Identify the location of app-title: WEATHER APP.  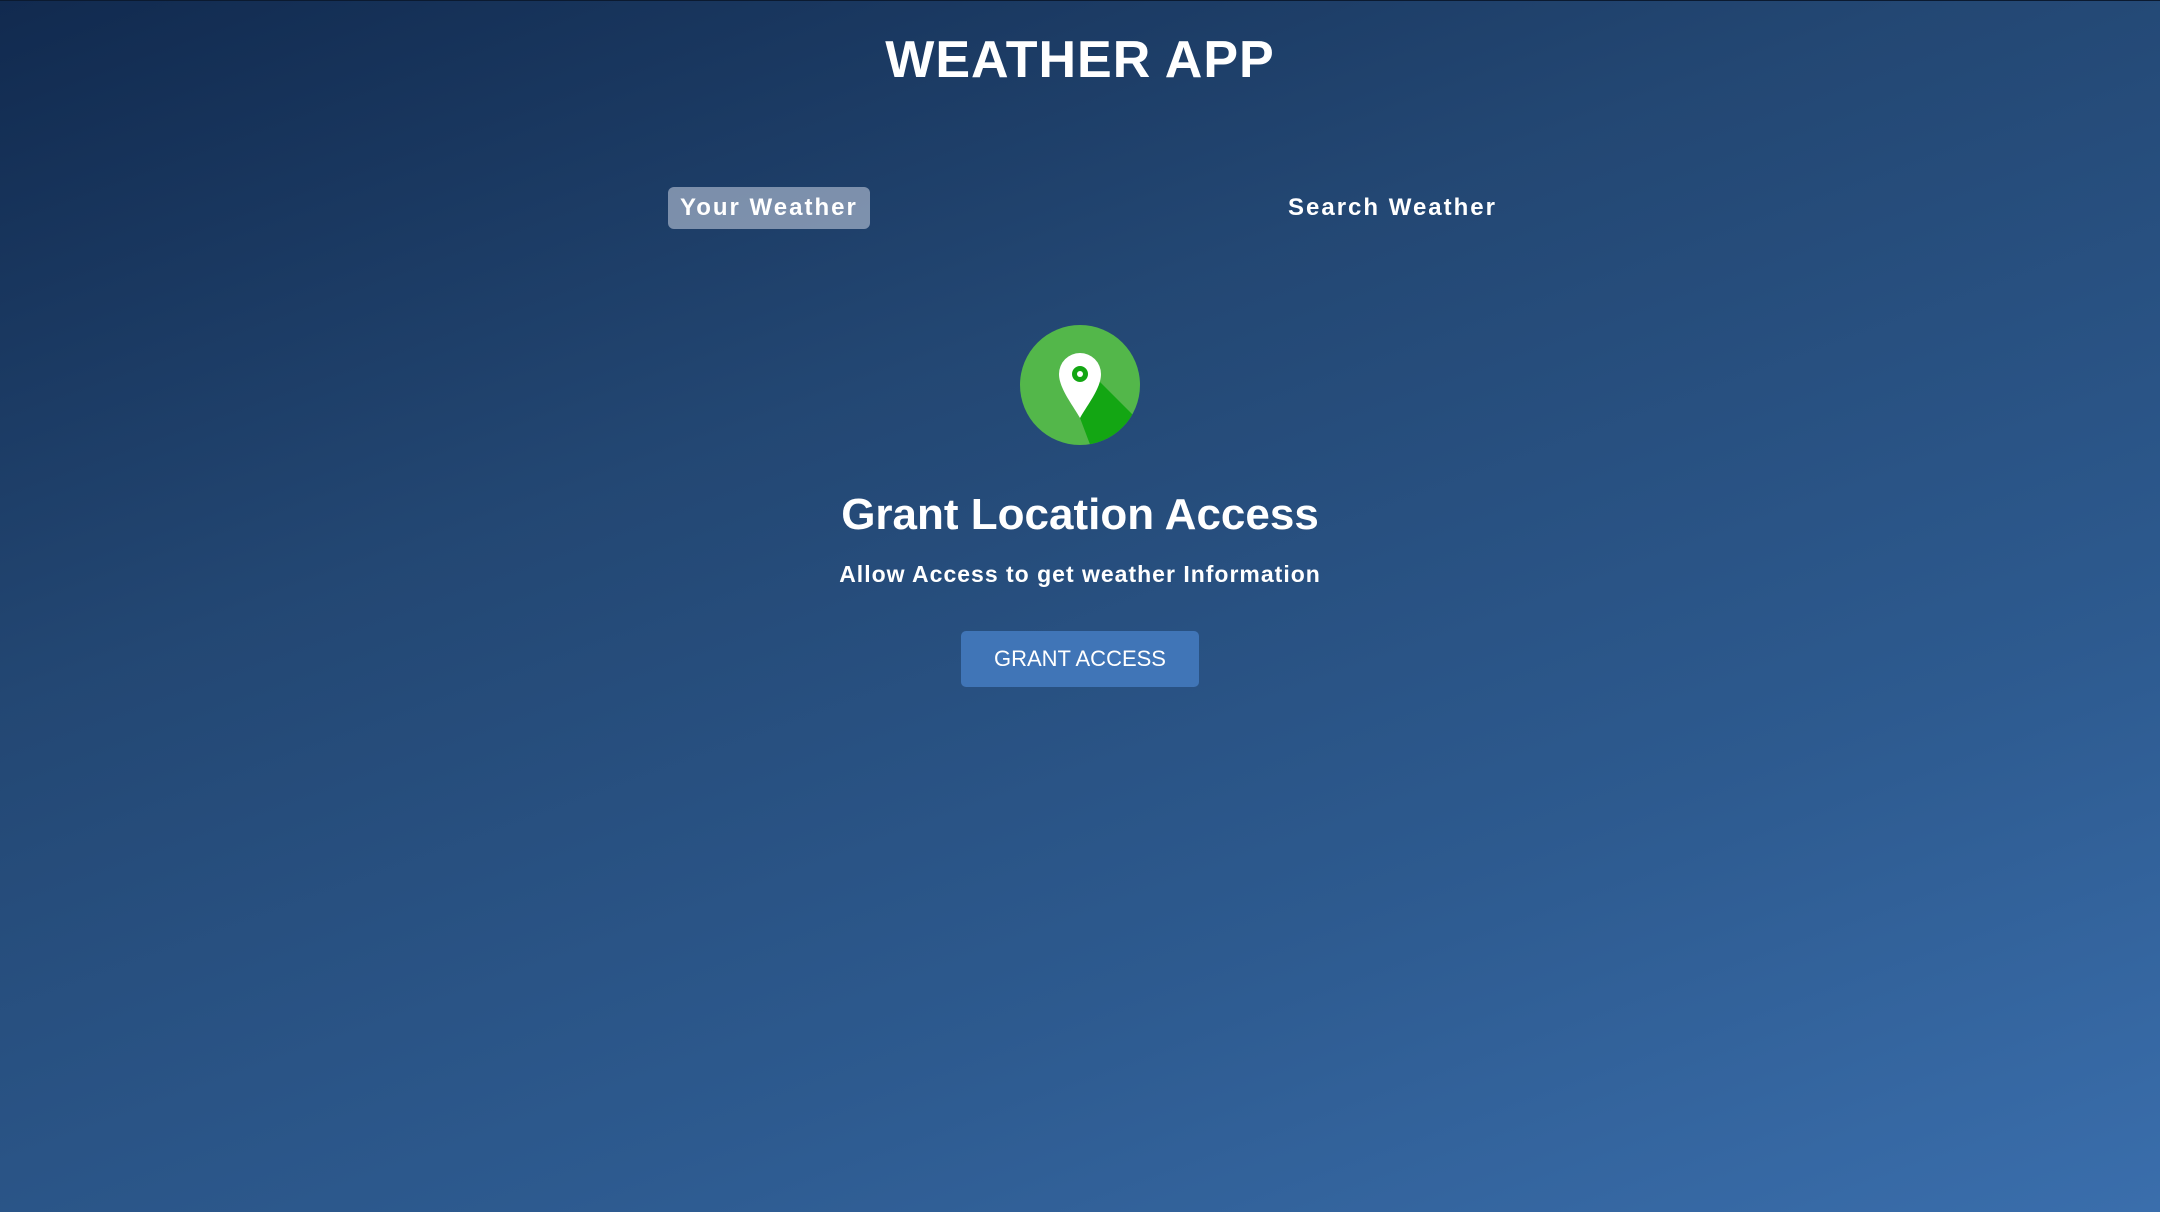
(1080, 60).